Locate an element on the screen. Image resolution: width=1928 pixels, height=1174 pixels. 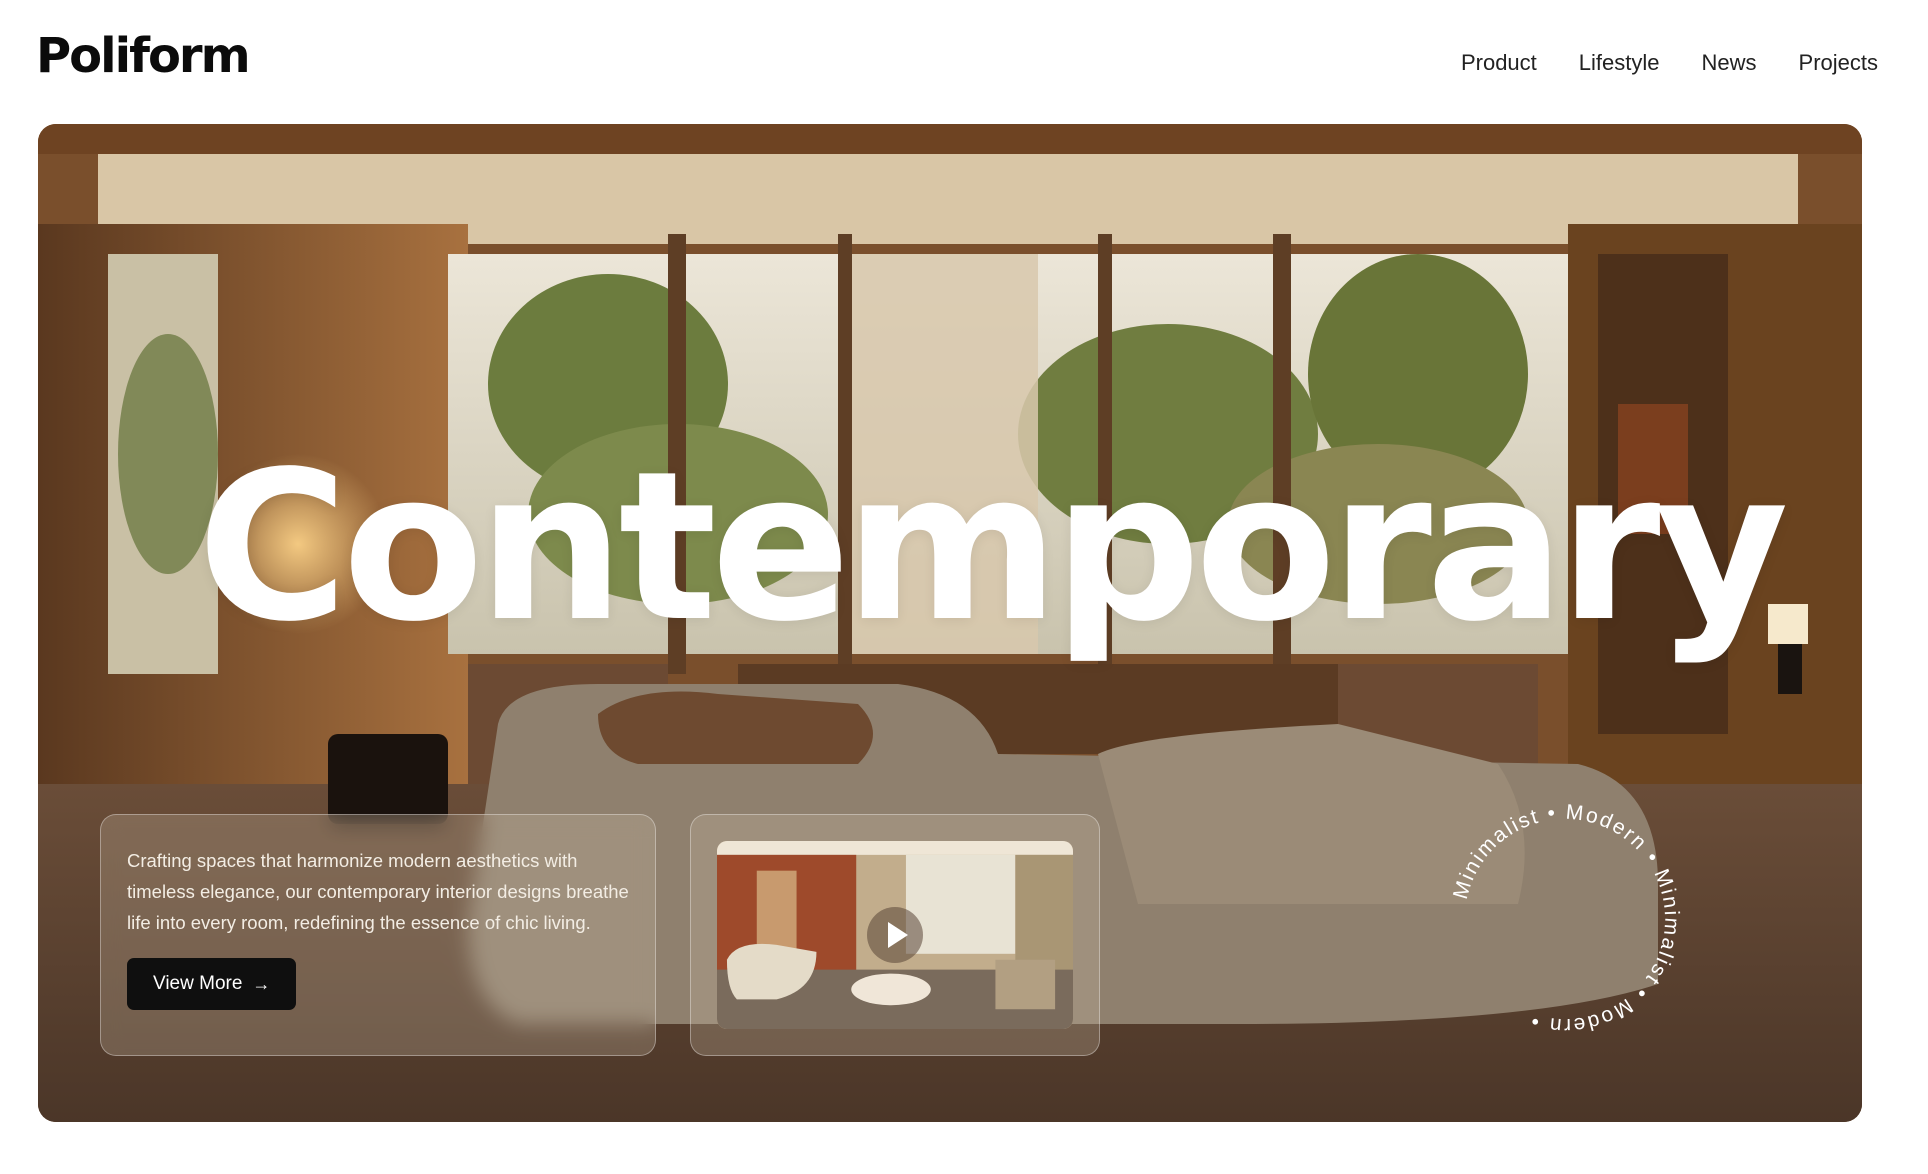
view-more-label: View More is located at coordinates (198, 983).